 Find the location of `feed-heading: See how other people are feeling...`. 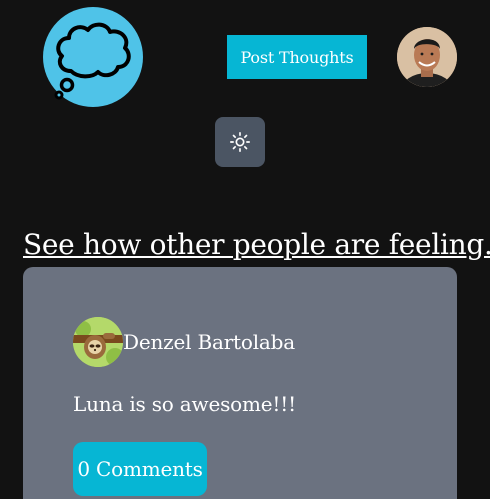

feed-heading: See how other people are feeling... is located at coordinates (256, 244).